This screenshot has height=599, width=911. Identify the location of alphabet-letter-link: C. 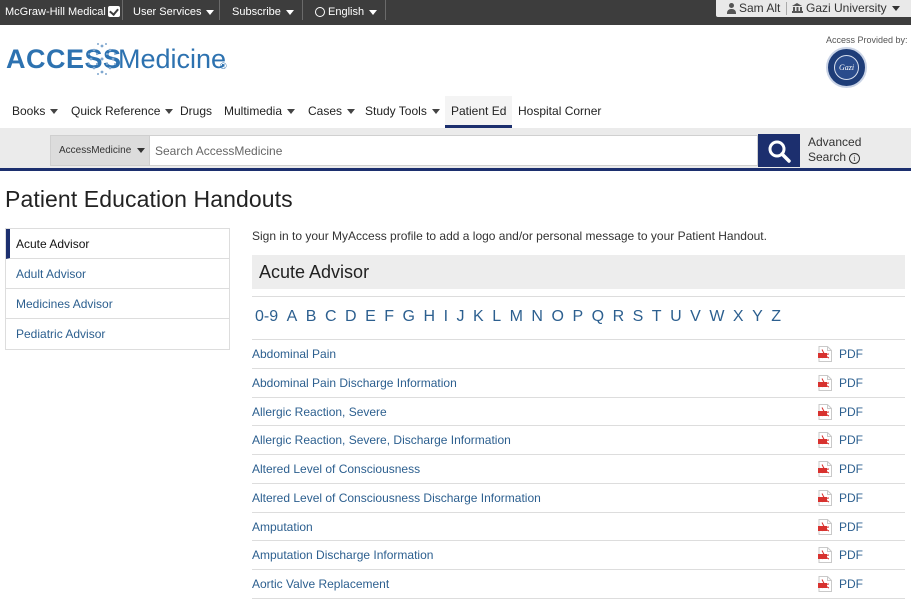
(331, 319).